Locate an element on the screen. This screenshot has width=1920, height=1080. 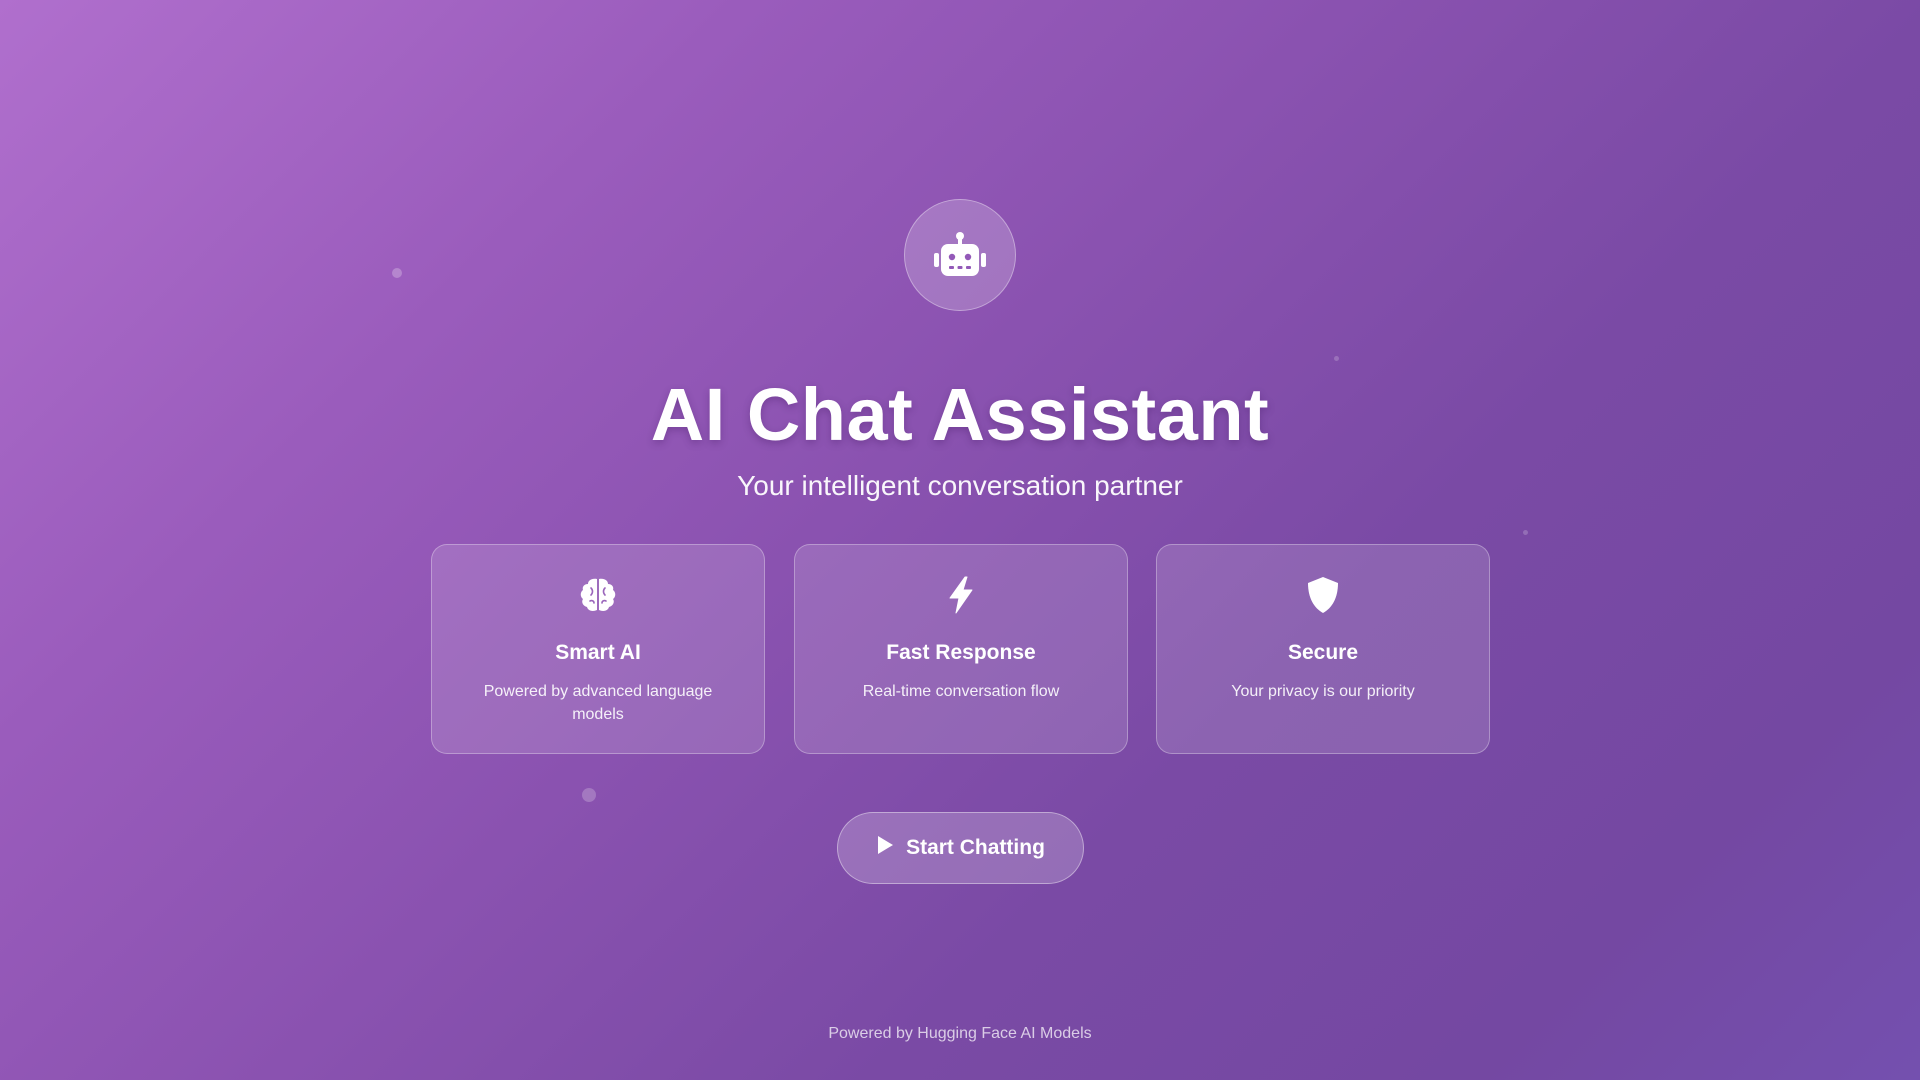
feature-title: Fast Response is located at coordinates (961, 652).